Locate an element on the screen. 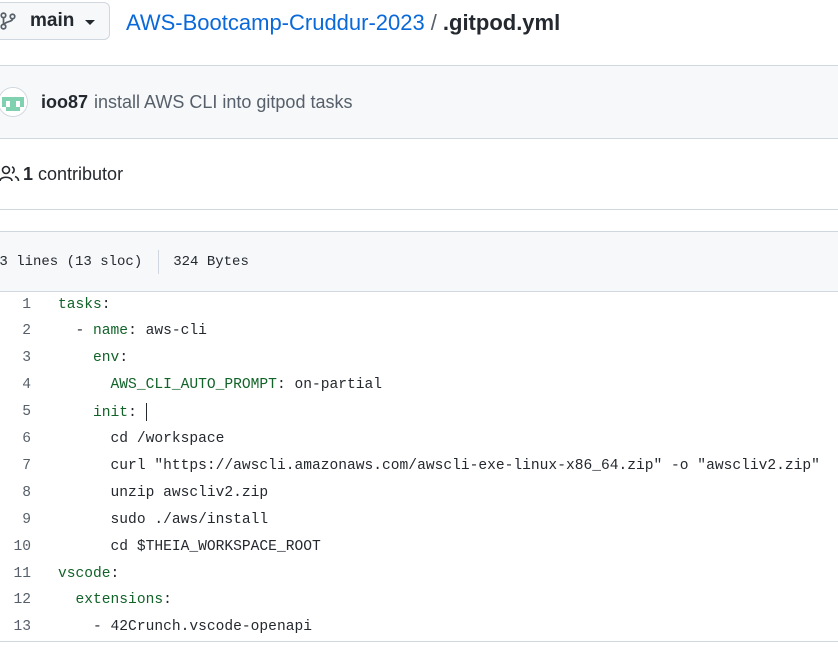  line-number: 12 is located at coordinates (15, 600).